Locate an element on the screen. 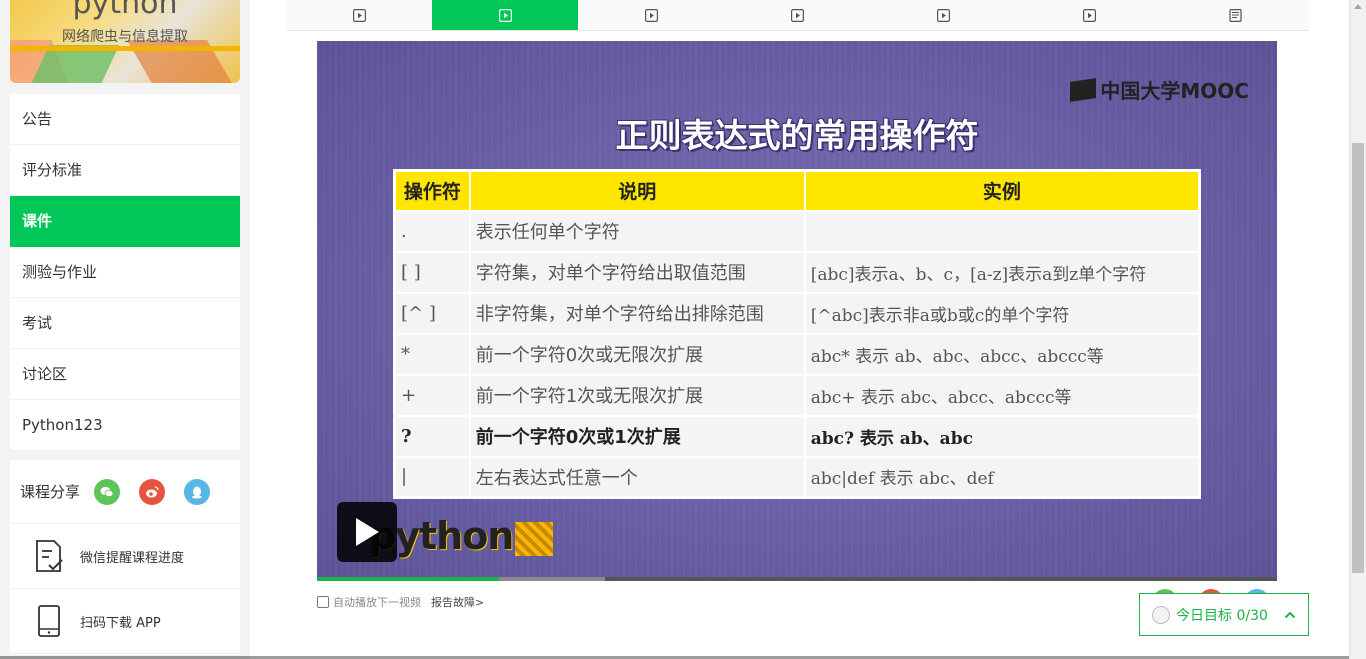 Image resolution: width=1366 pixels, height=659 pixels. daily-goal-label: 今日目标 0/30 is located at coordinates (1222, 615).